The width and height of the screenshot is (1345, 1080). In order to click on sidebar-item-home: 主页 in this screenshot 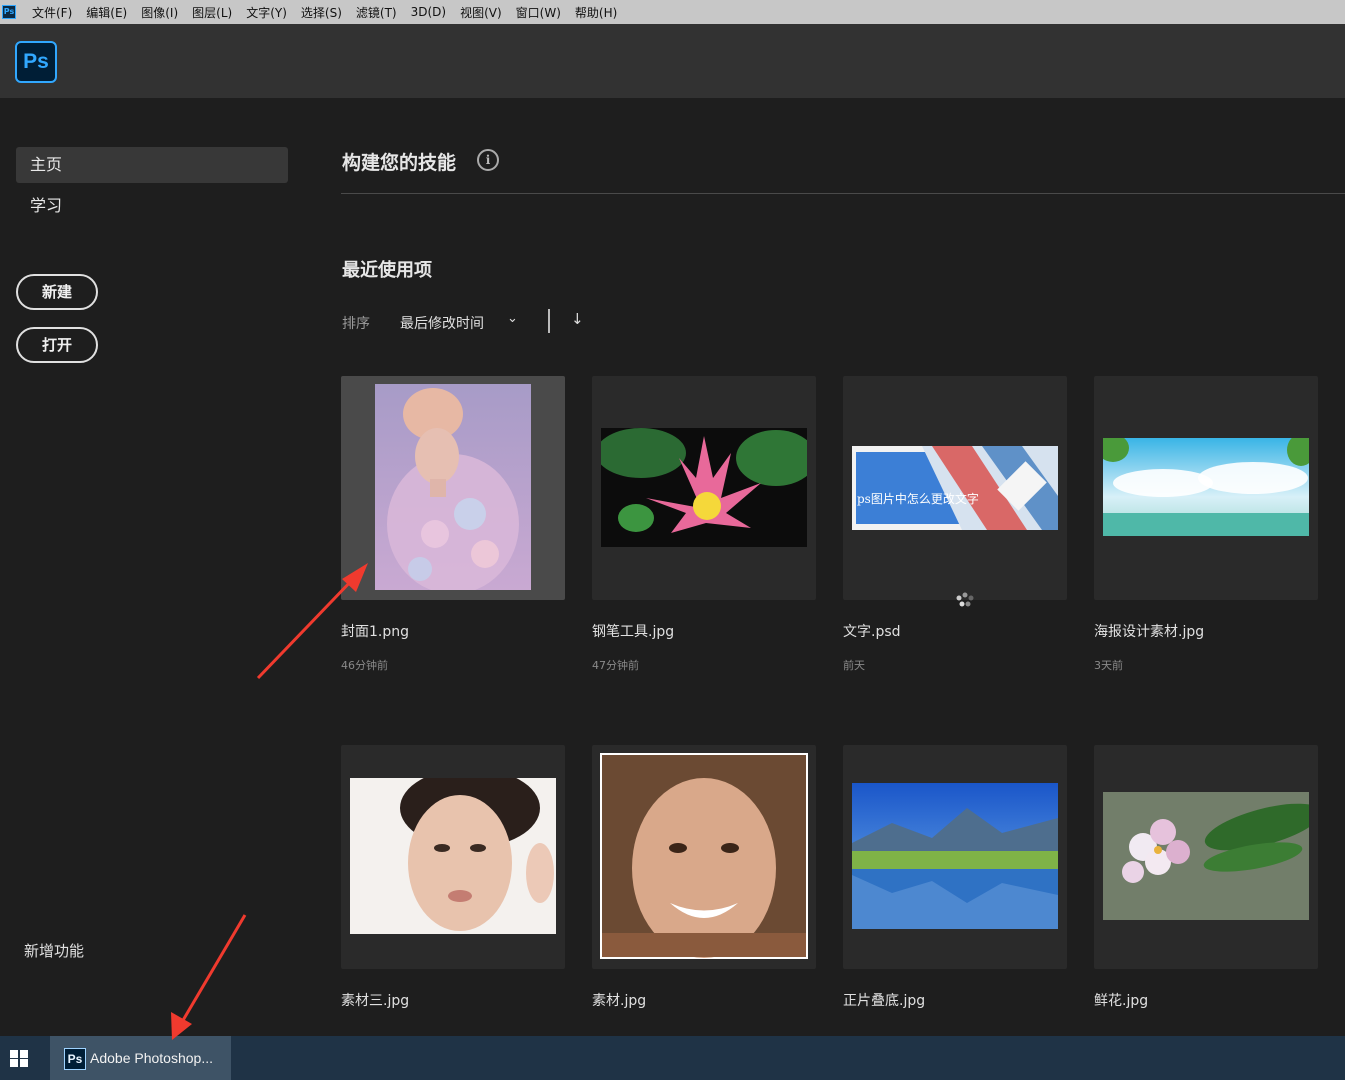, I will do `click(152, 165)`.